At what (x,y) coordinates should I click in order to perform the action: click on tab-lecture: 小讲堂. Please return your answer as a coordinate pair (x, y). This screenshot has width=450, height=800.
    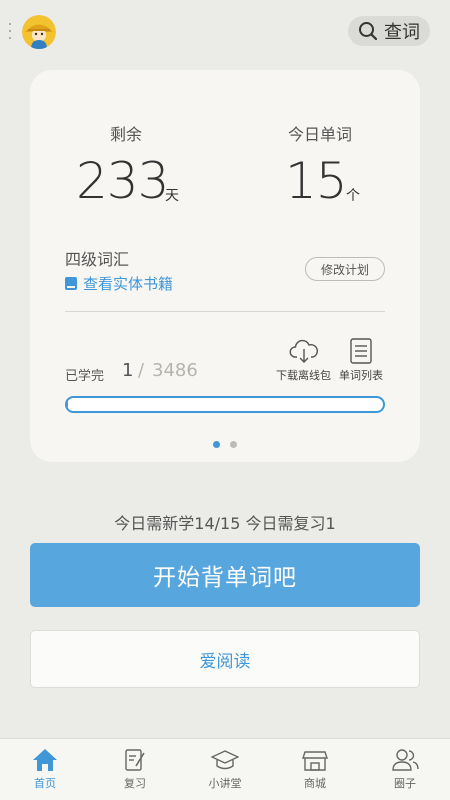
    Looking at the image, I should click on (225, 769).